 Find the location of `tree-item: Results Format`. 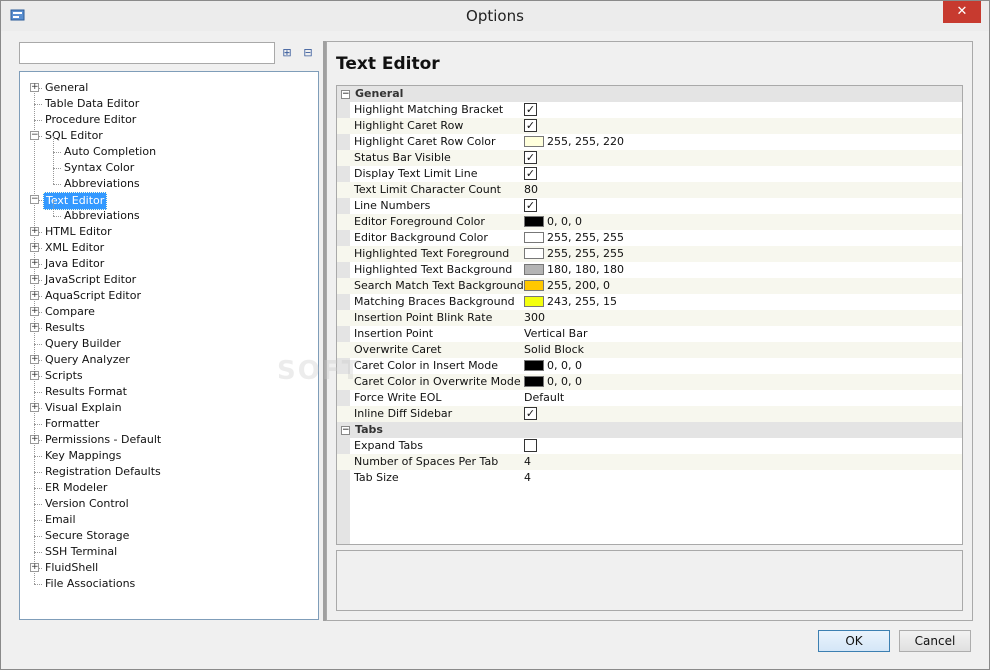

tree-item: Results Format is located at coordinates (169, 392).